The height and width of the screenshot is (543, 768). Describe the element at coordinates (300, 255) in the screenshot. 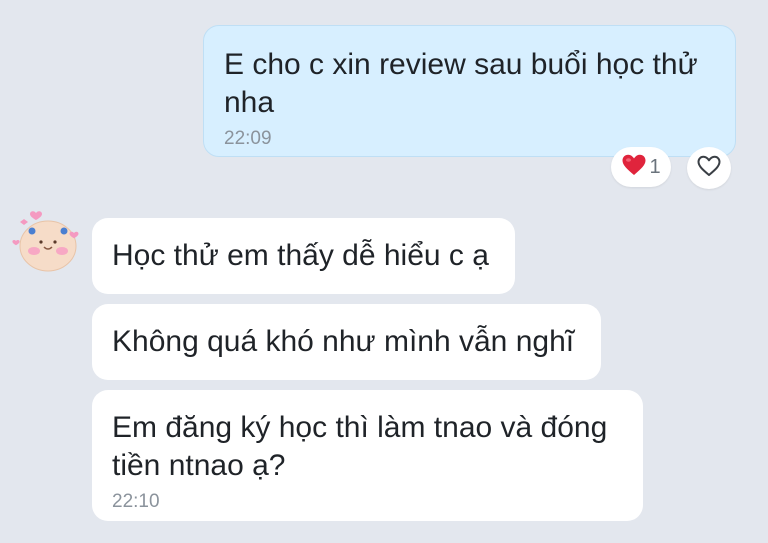

I see `message-text: Học thử em thấy dễ hiểu c ạ` at that location.